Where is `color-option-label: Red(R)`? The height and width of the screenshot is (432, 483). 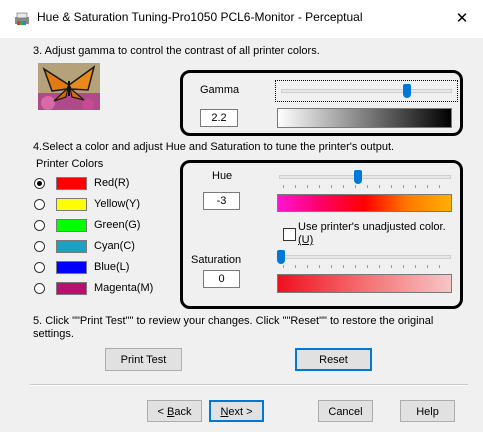 color-option-label: Red(R) is located at coordinates (112, 183).